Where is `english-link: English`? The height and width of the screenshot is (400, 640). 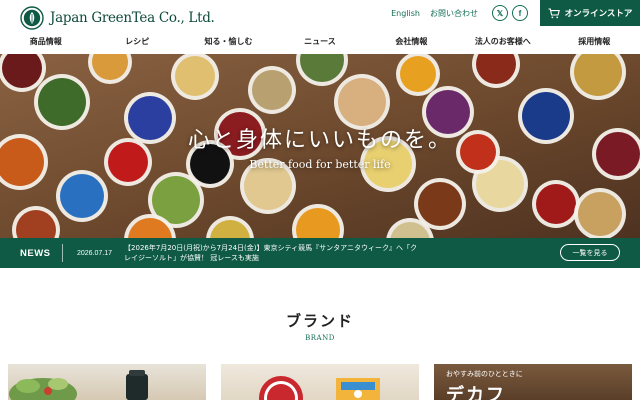
english-link: English is located at coordinates (405, 13).